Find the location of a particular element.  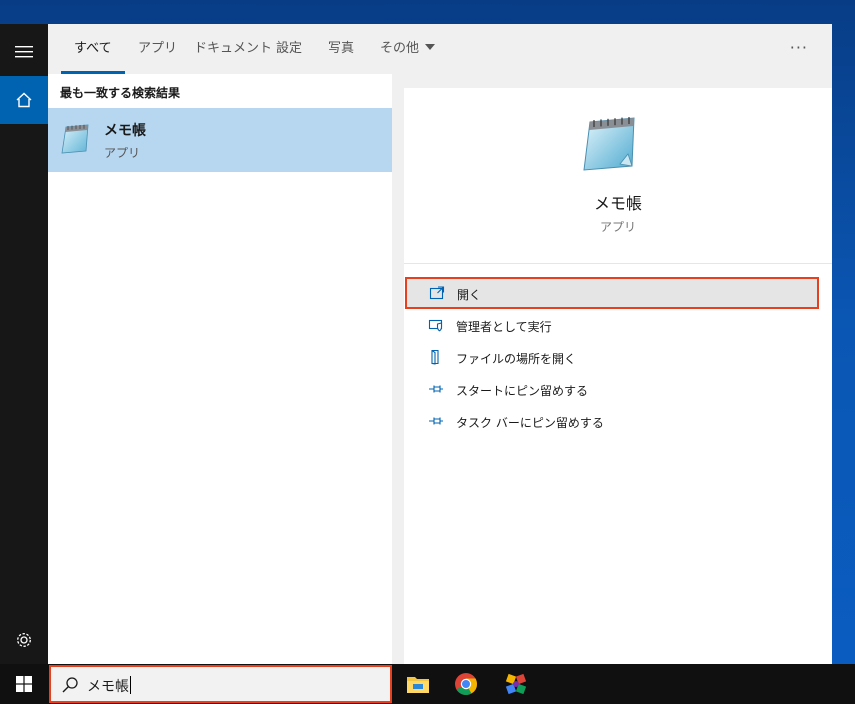

home-icon is located at coordinates (24, 100).